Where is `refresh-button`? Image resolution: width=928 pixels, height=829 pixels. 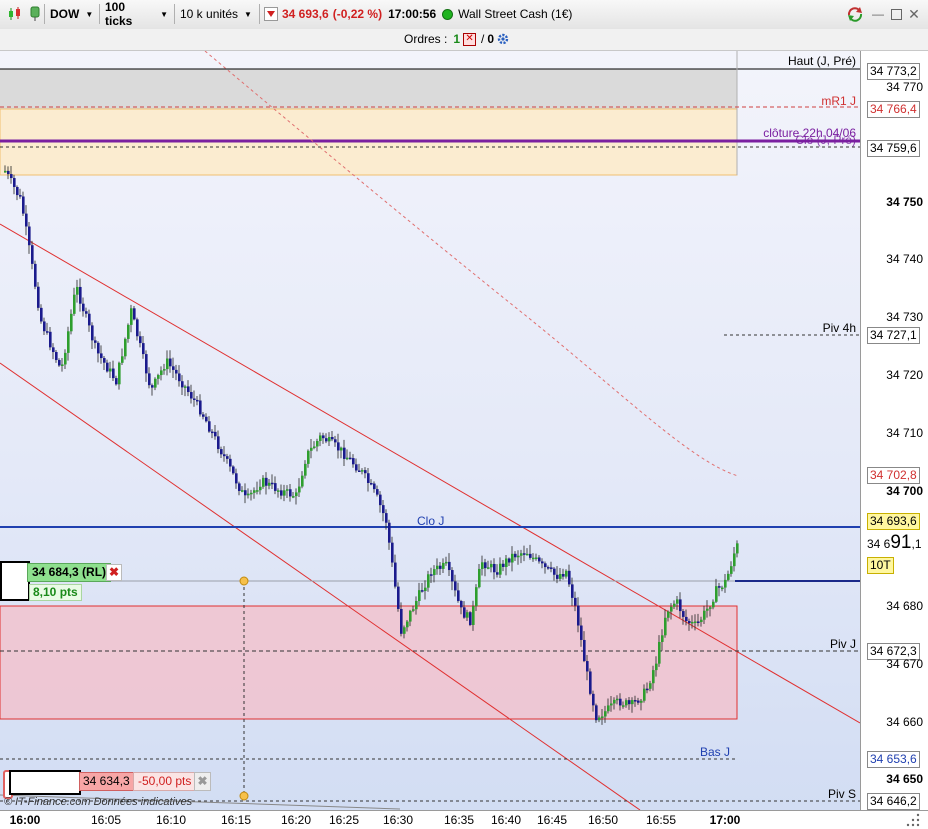
refresh-button is located at coordinates (855, 14).